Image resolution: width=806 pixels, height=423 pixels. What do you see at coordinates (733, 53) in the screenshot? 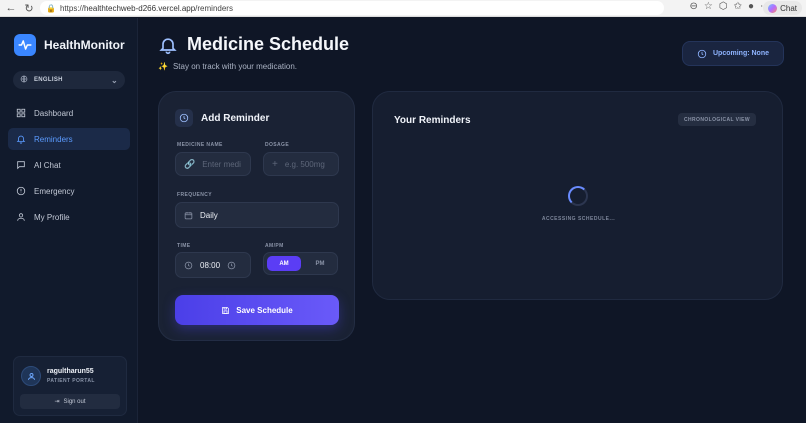
I see `upcoming-badge: Upcoming: None` at bounding box center [733, 53].